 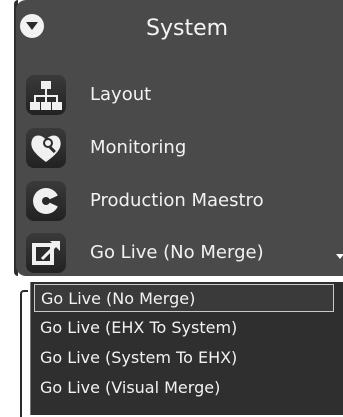 What do you see at coordinates (184, 298) in the screenshot?
I see `dropdown-option-no-merge: Go Live (No Merge)` at bounding box center [184, 298].